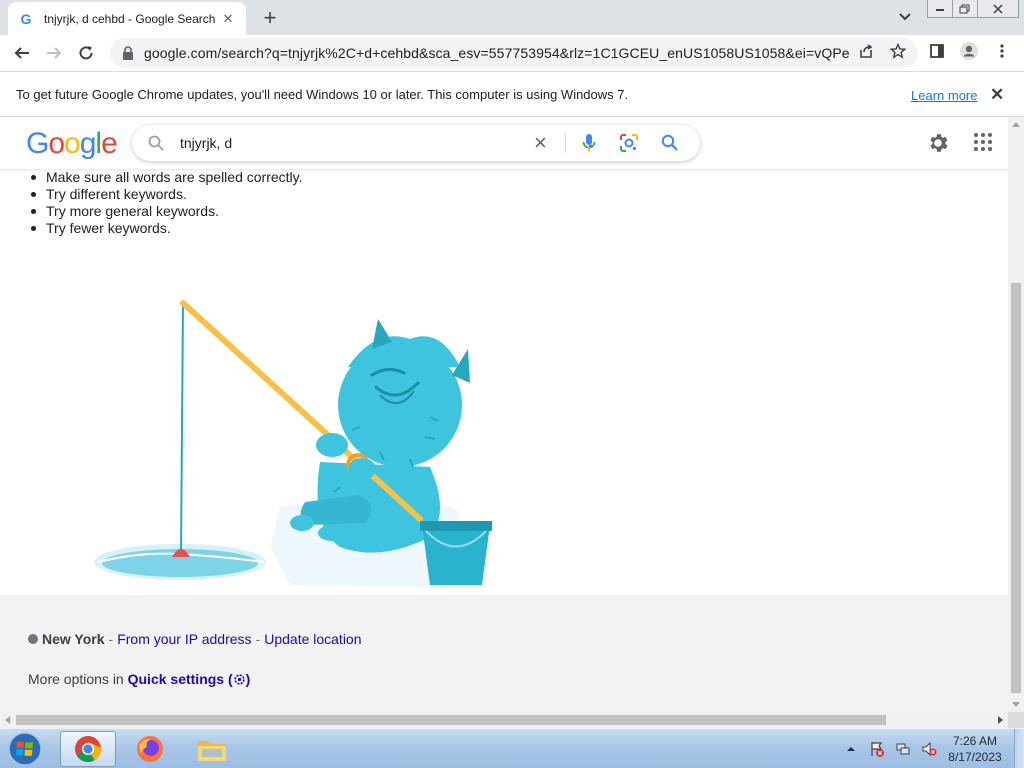 Image resolution: width=1024 pixels, height=768 pixels. Describe the element at coordinates (156, 143) in the screenshot. I see `search-icon` at that location.